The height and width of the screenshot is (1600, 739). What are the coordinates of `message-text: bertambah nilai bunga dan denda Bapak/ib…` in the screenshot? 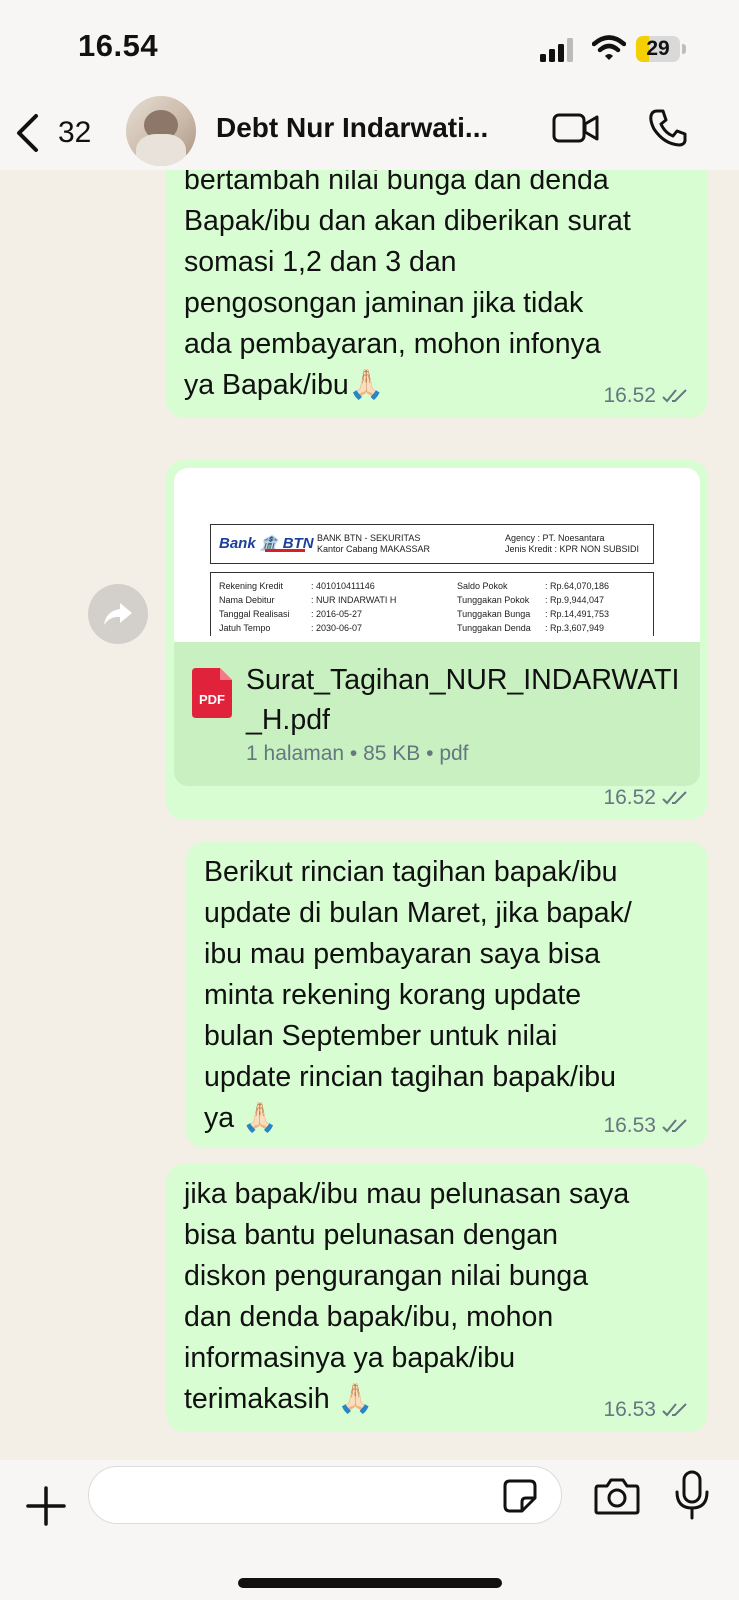 It's located at (407, 285).